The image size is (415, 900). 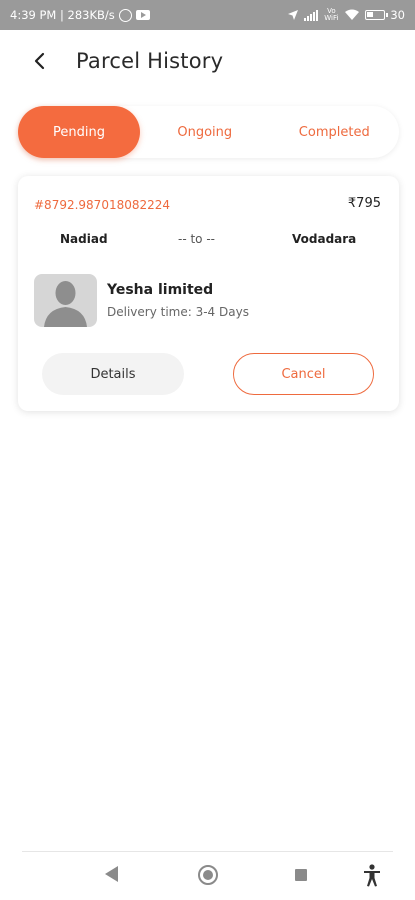 I want to click on page-title: Parcel History, so click(x=150, y=61).